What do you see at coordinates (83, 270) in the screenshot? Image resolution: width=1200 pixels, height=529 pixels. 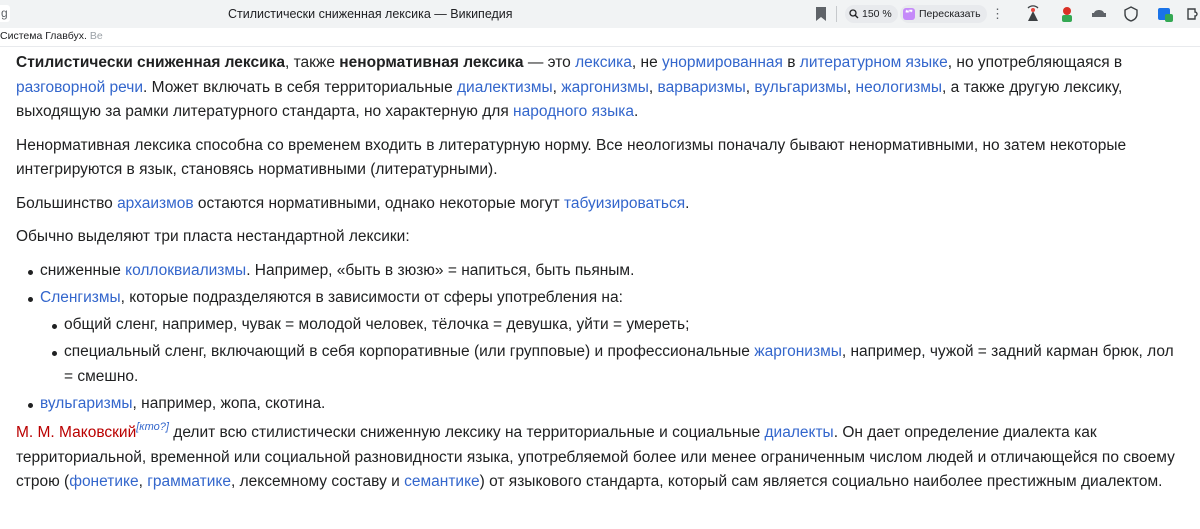 I see `text: сниженные` at bounding box center [83, 270].